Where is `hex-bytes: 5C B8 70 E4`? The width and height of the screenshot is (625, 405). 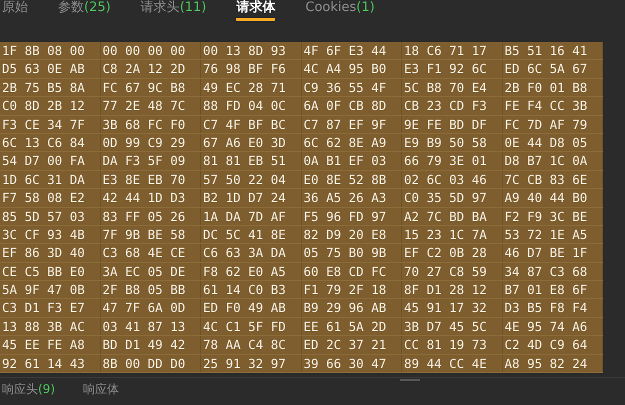
hex-bytes: 5C B8 70 E4 is located at coordinates (452, 87).